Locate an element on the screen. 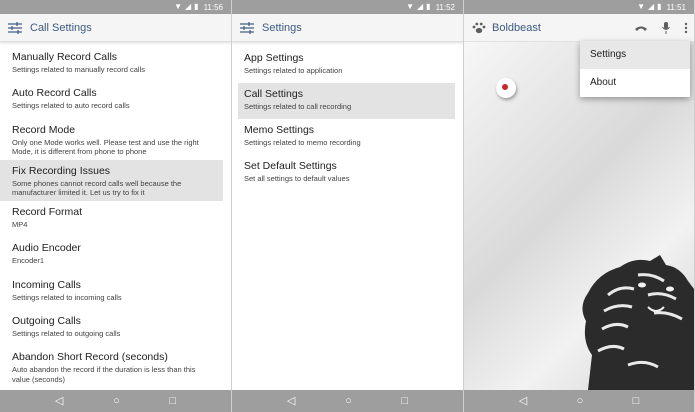 The image size is (695, 412). menu-item-about: About is located at coordinates (635, 83).